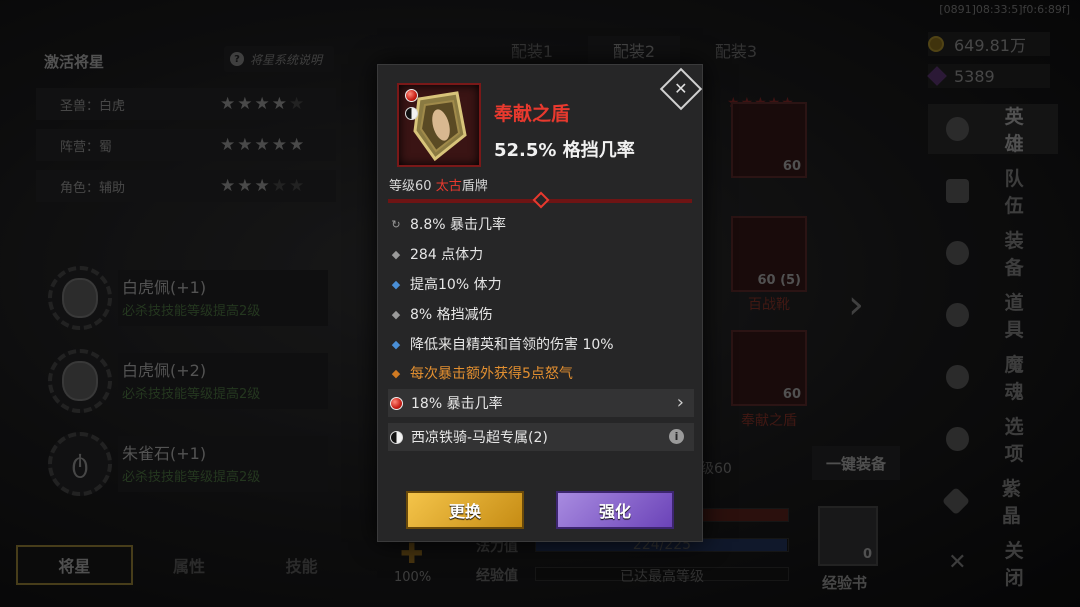  Describe the element at coordinates (491, 374) in the screenshot. I see `attr-text: 每次暴击额外获得5点怒气` at that location.